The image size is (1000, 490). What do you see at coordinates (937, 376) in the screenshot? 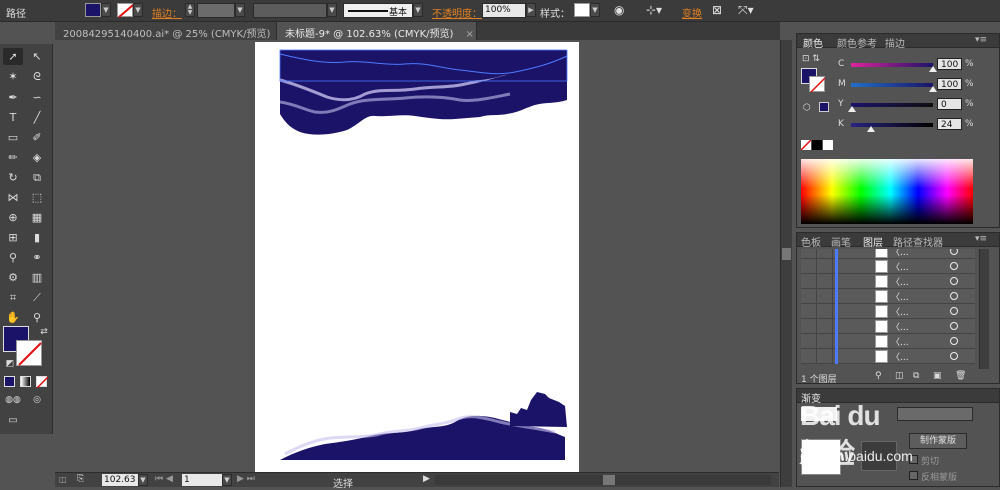
I see `new-layer-icon: ▣` at bounding box center [937, 376].